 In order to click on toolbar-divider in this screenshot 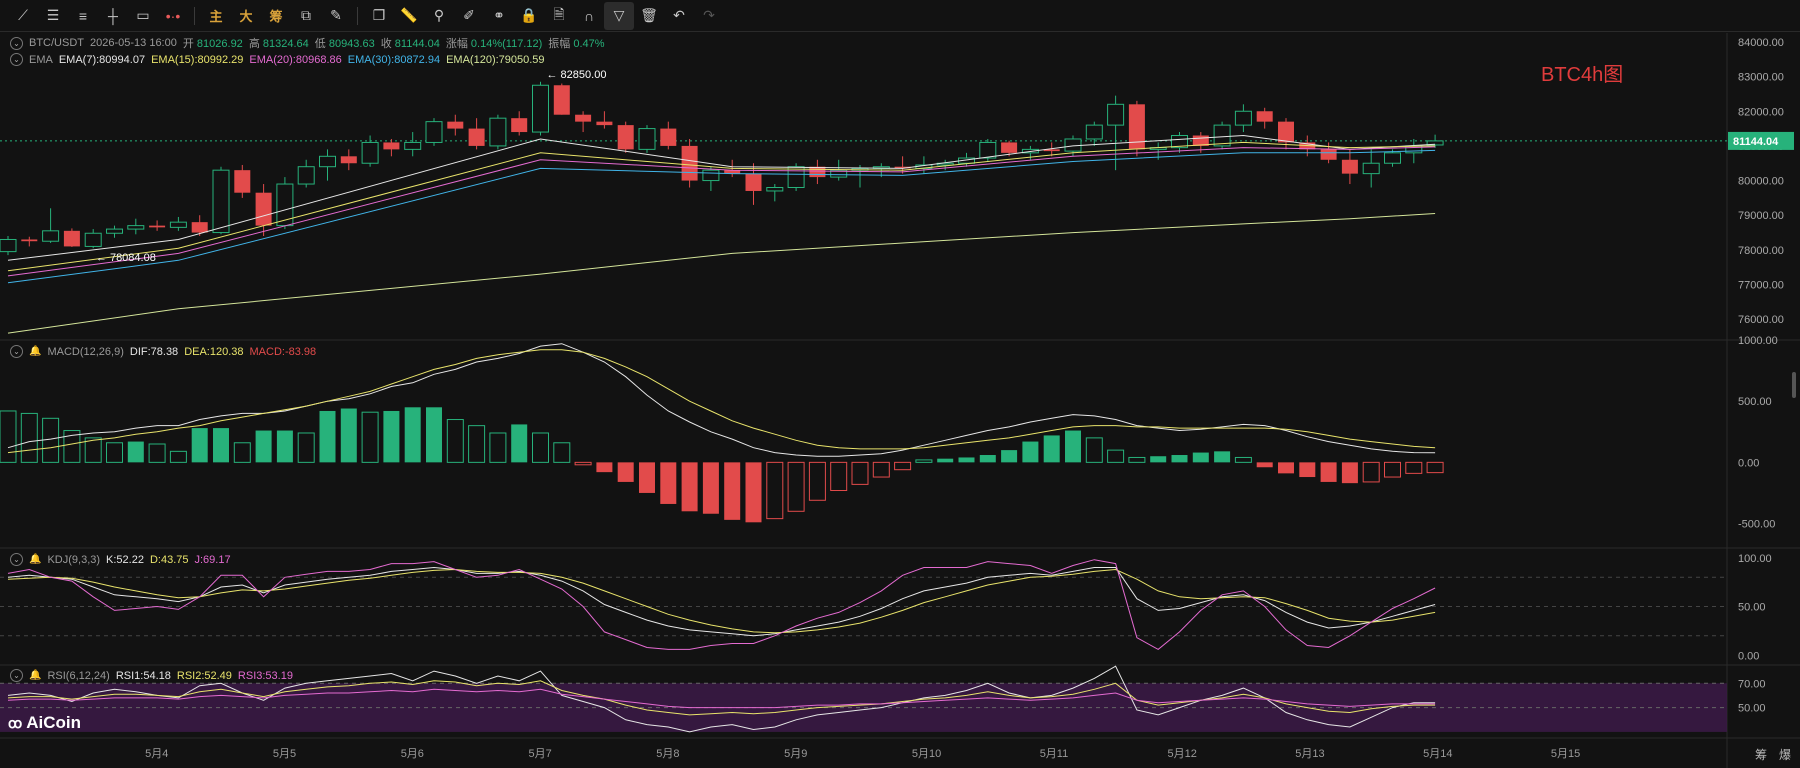, I will do `click(194, 15)`.